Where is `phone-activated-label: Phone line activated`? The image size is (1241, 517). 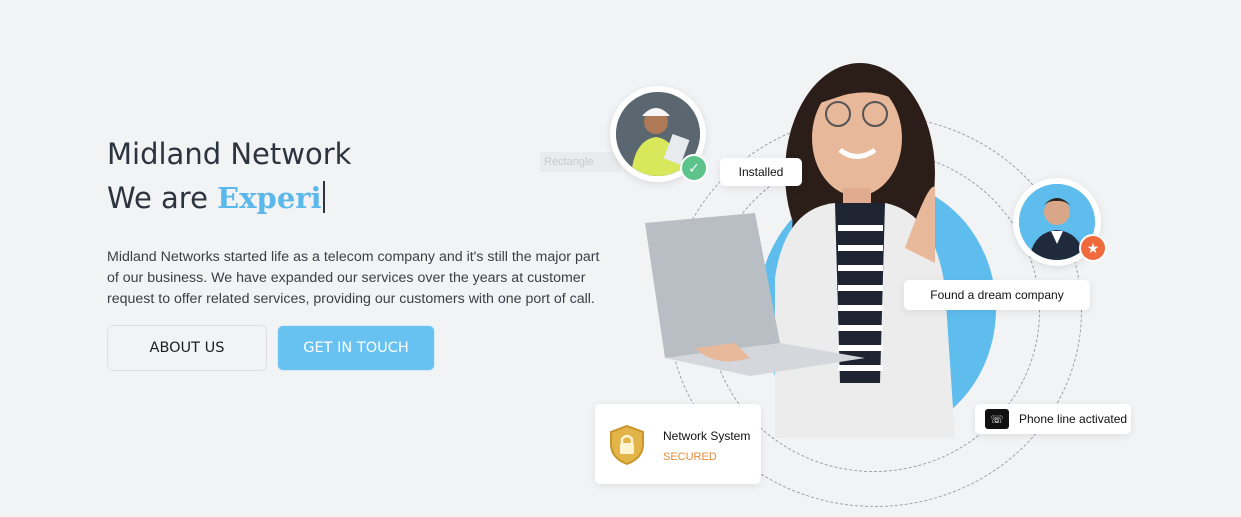
phone-activated-label: Phone line activated is located at coordinates (1073, 419).